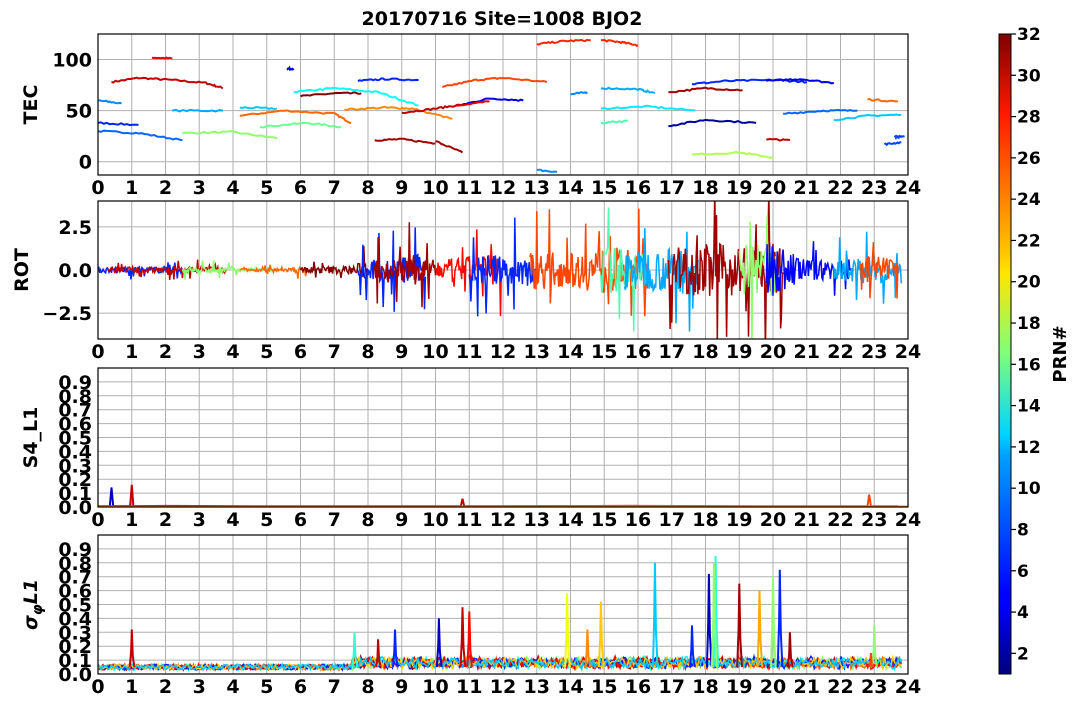 The width and height of the screenshot is (1077, 713). What do you see at coordinates (1023, 572) in the screenshot?
I see `colorbar-tick-label: 6` at bounding box center [1023, 572].